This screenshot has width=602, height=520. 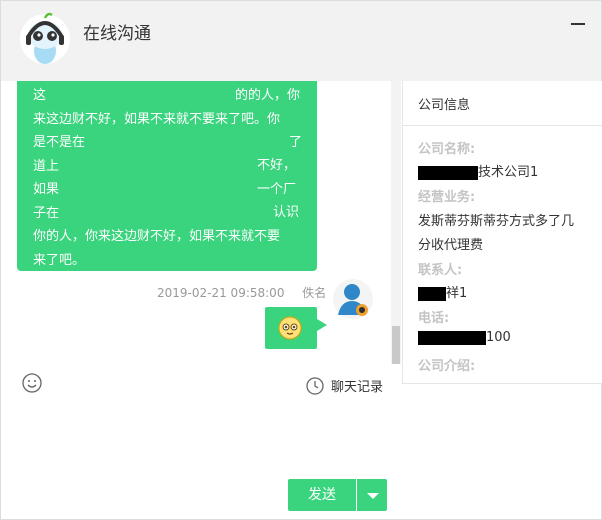 What do you see at coordinates (440, 270) in the screenshot?
I see `contact-label: 联系人:` at bounding box center [440, 270].